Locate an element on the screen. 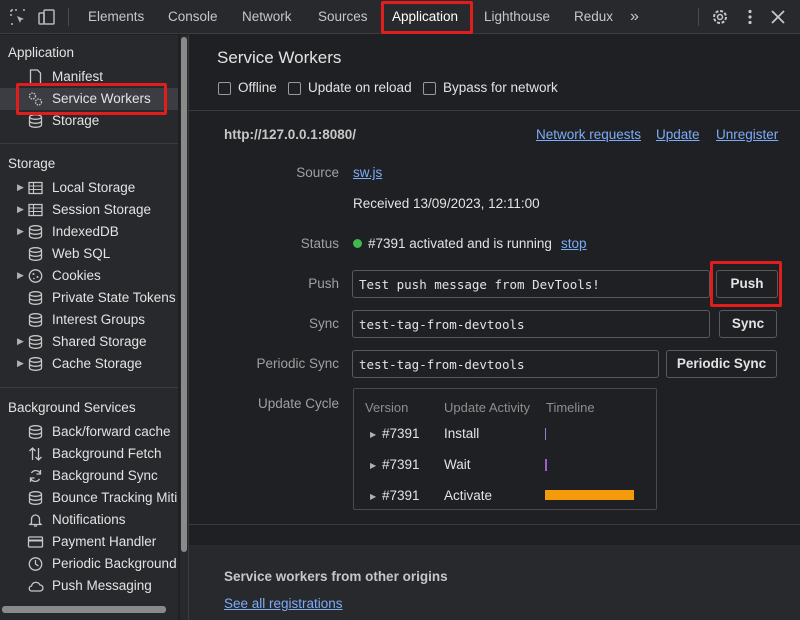  sidebar-item-interest-groups: Interest Groups is located at coordinates (89, 320).